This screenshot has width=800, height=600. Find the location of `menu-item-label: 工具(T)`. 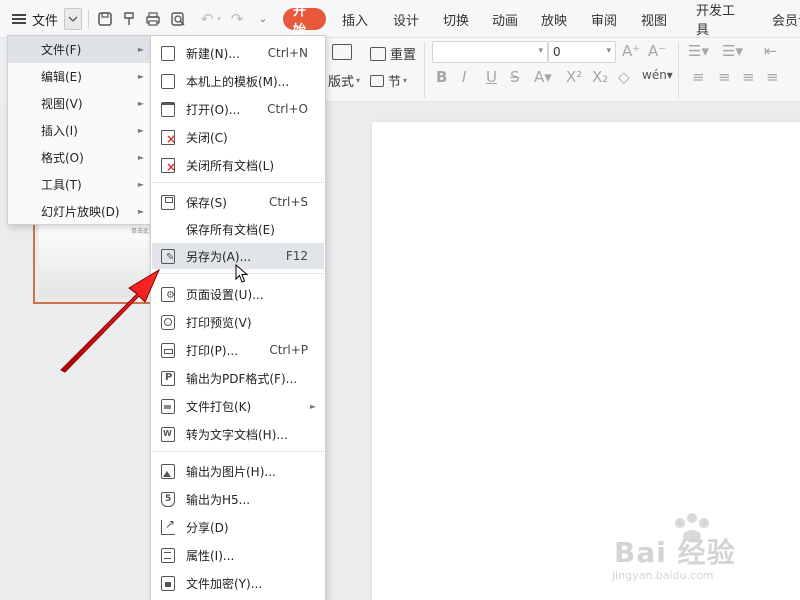

menu-item-label: 工具(T) is located at coordinates (61, 185).